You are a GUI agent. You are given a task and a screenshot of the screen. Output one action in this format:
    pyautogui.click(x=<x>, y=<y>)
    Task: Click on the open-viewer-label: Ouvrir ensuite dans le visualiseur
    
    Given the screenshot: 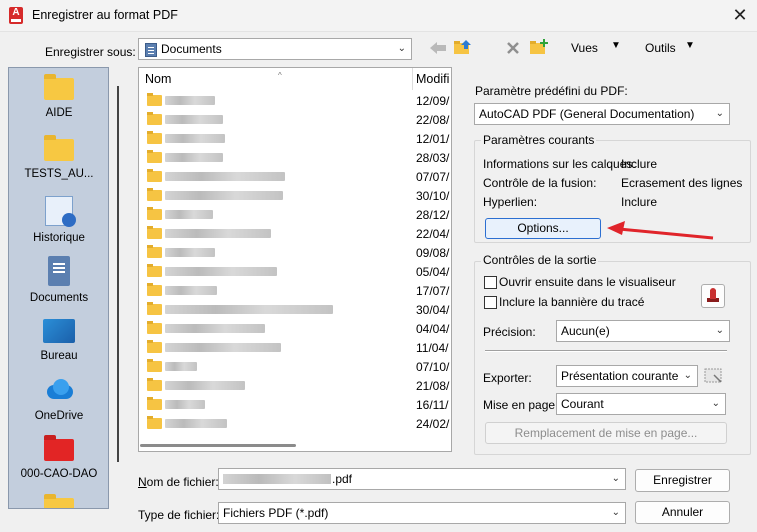 What is the action you would take?
    pyautogui.click(x=587, y=282)
    